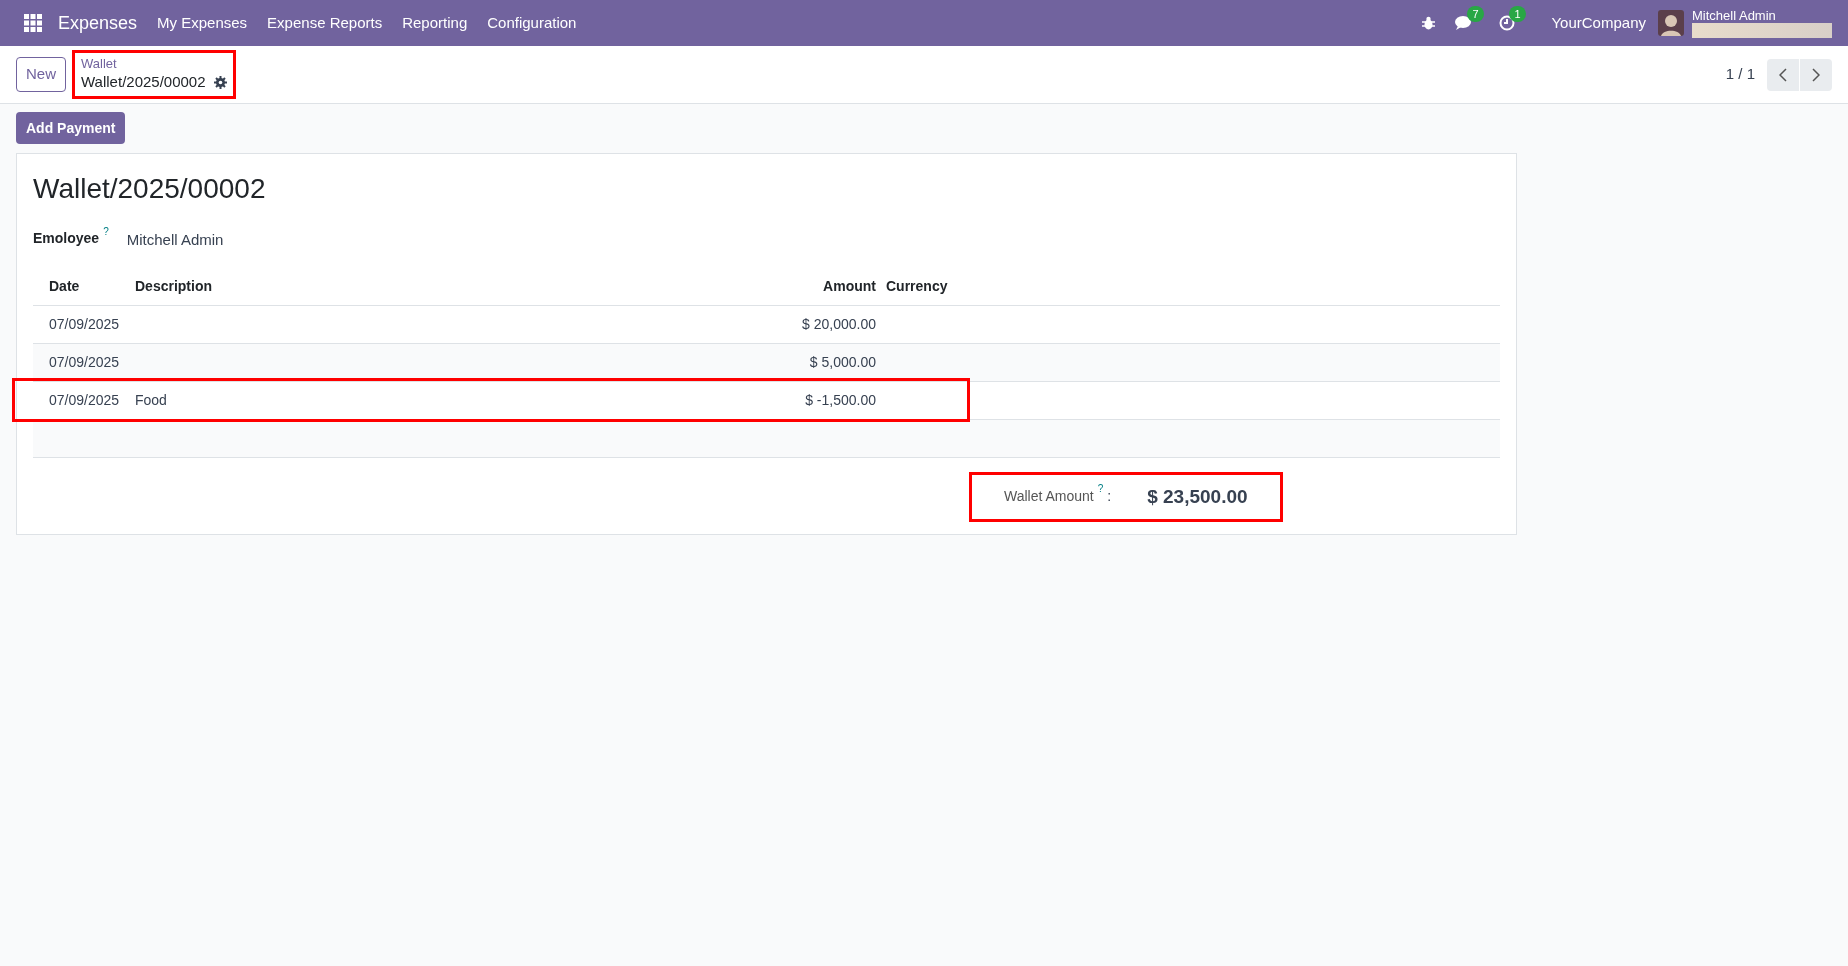 The height and width of the screenshot is (966, 1848). I want to click on next-button, so click(1816, 74).